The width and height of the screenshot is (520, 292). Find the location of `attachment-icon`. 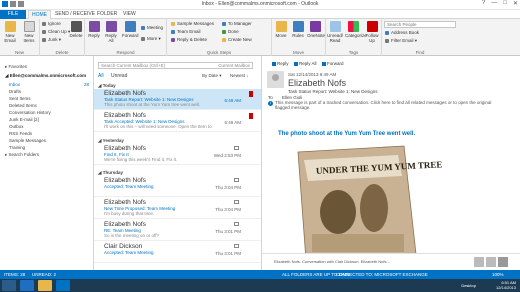

attachment-icon is located at coordinates (236, 148).